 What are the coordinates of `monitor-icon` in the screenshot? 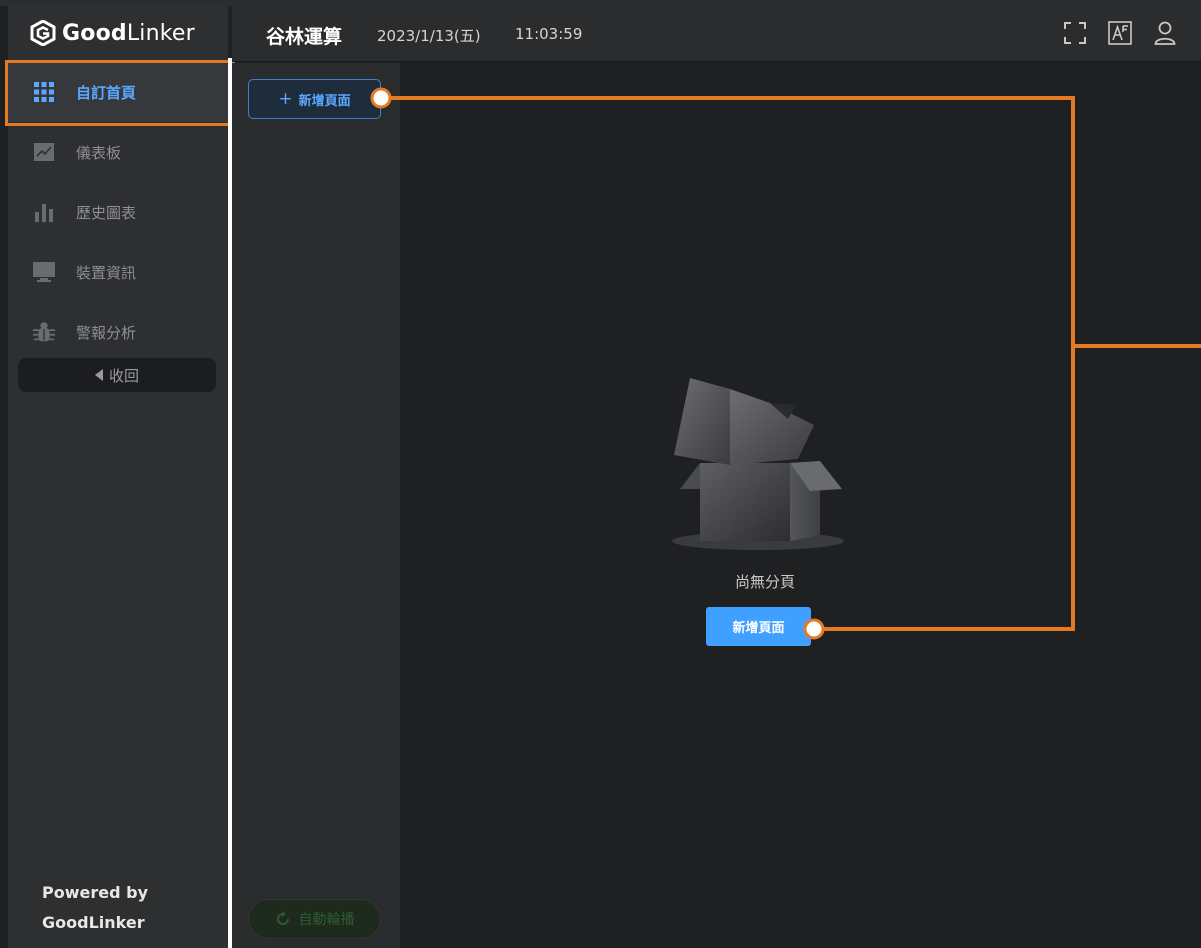 It's located at (44, 272).